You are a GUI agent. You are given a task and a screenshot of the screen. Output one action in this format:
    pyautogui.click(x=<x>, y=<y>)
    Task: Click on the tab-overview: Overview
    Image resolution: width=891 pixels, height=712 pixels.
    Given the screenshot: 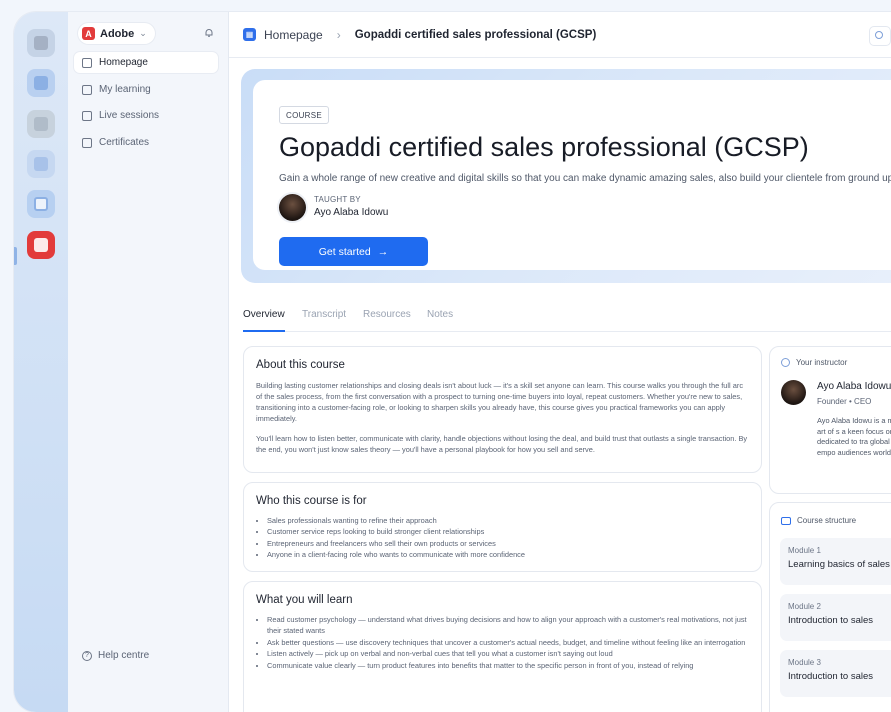 What is the action you would take?
    pyautogui.click(x=264, y=314)
    